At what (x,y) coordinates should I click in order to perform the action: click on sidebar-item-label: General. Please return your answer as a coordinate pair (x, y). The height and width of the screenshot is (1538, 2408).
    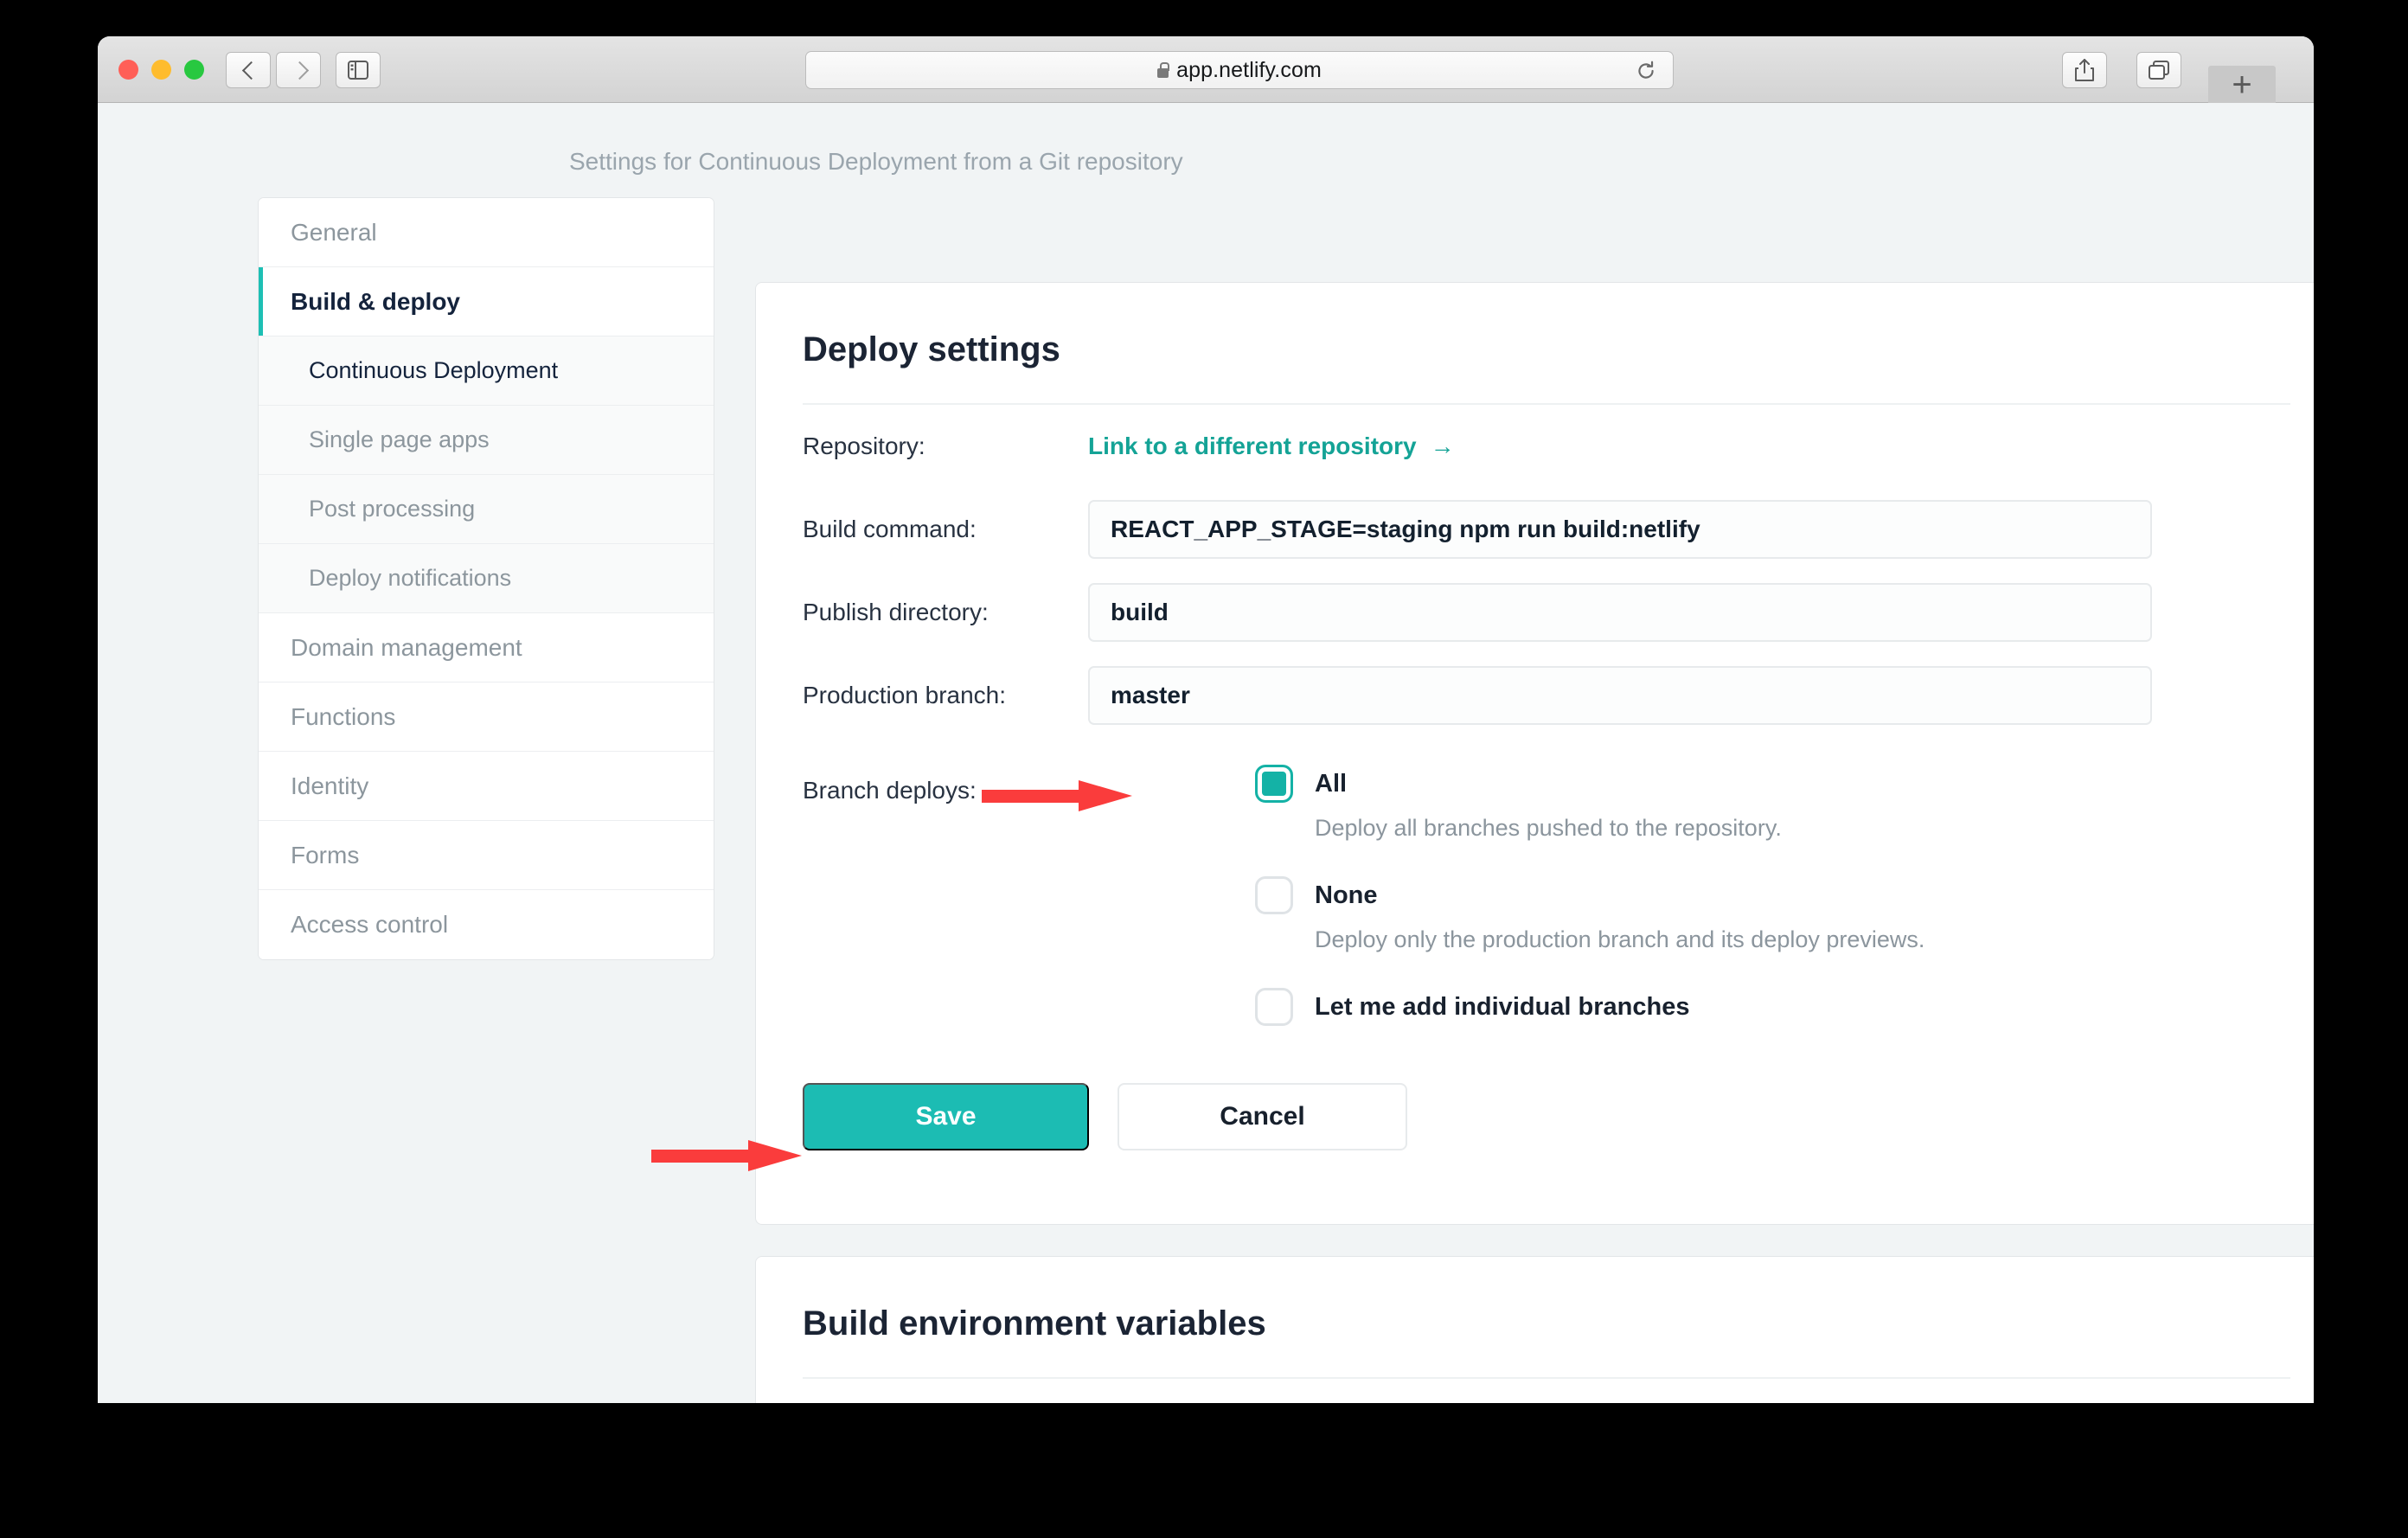
    Looking at the image, I should click on (334, 232).